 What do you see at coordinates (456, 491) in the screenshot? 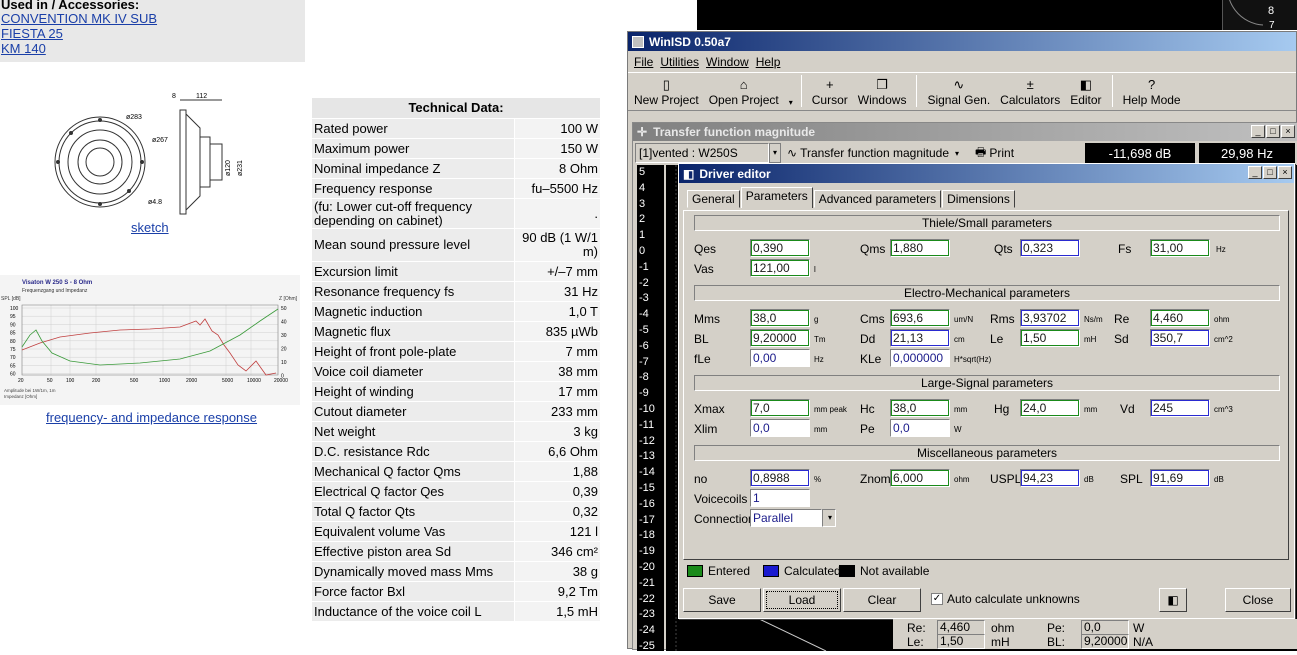
I see `tech-row: Electrical Q factor Qes 0,39` at bounding box center [456, 491].